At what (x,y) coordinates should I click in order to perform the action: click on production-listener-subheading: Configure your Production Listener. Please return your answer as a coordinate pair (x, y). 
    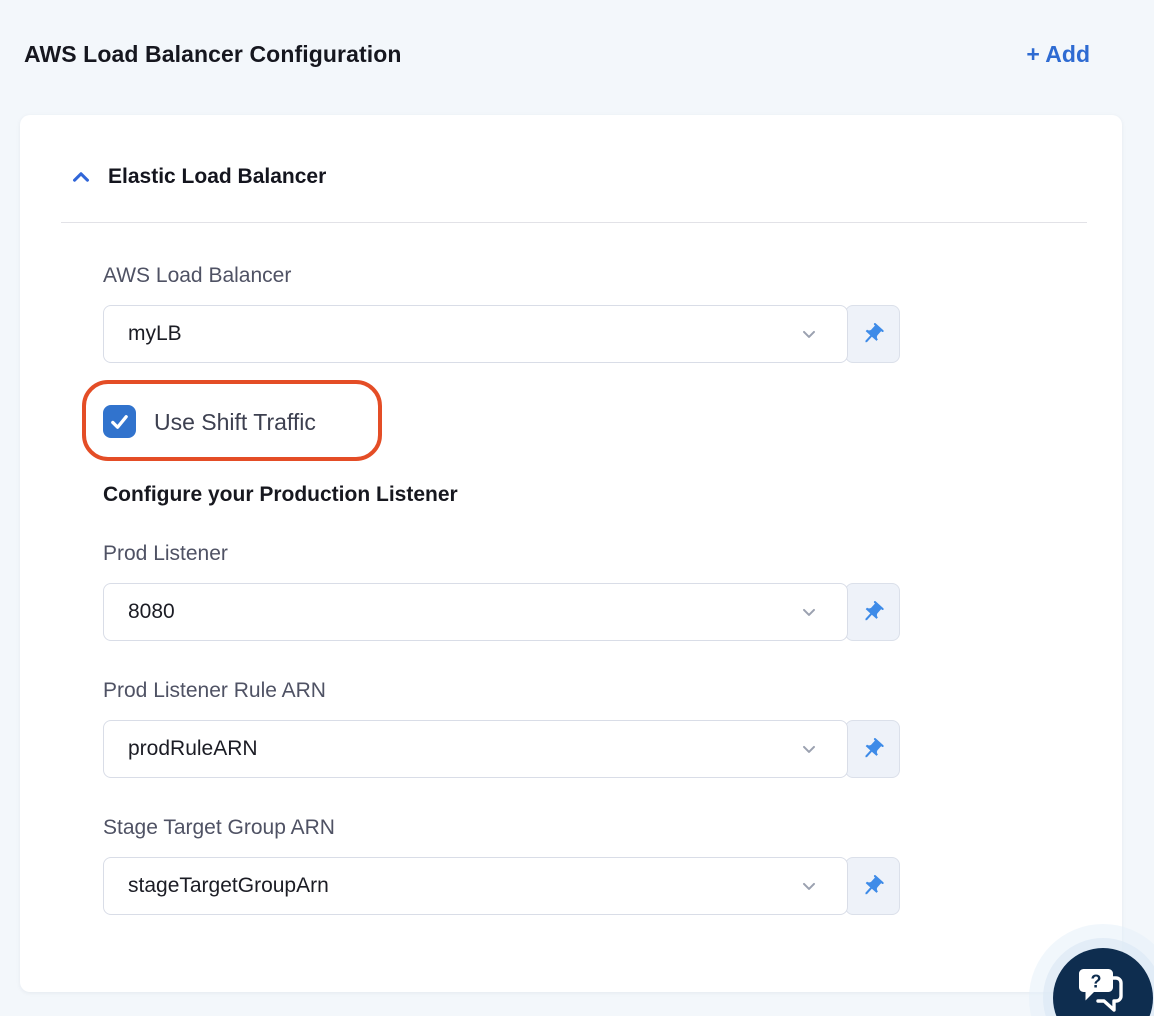
    Looking at the image, I should click on (280, 494).